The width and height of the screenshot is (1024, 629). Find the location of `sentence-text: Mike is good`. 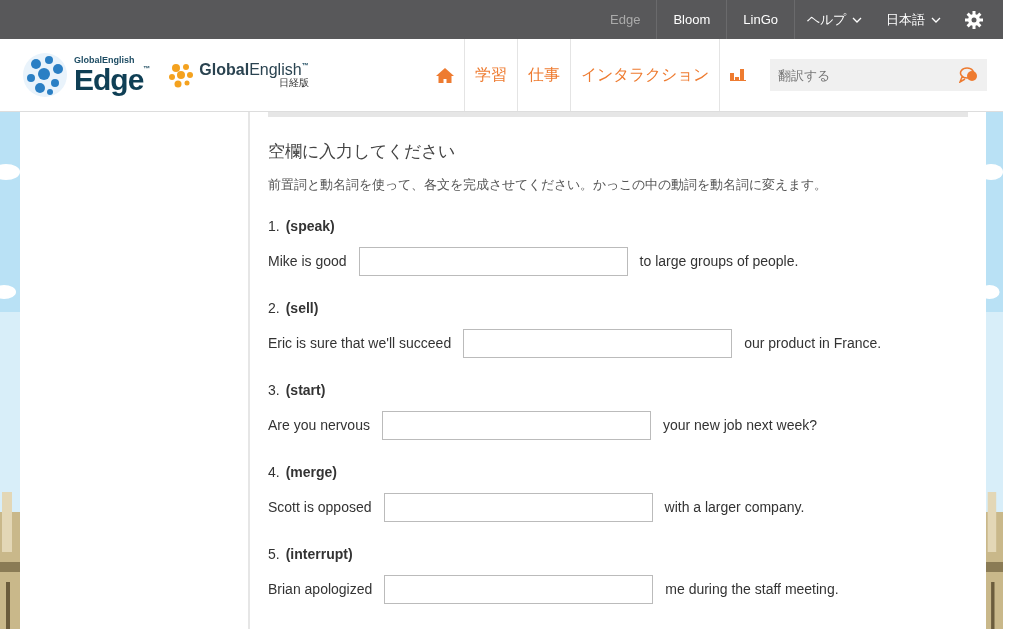

sentence-text: Mike is good is located at coordinates (307, 261).